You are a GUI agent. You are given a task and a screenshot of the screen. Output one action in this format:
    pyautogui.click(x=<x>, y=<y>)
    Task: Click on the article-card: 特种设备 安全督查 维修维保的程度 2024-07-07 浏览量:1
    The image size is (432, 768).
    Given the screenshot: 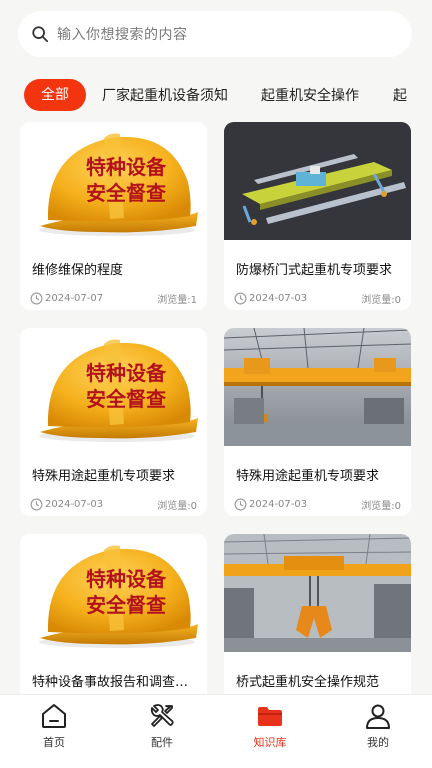 What is the action you would take?
    pyautogui.click(x=113, y=216)
    